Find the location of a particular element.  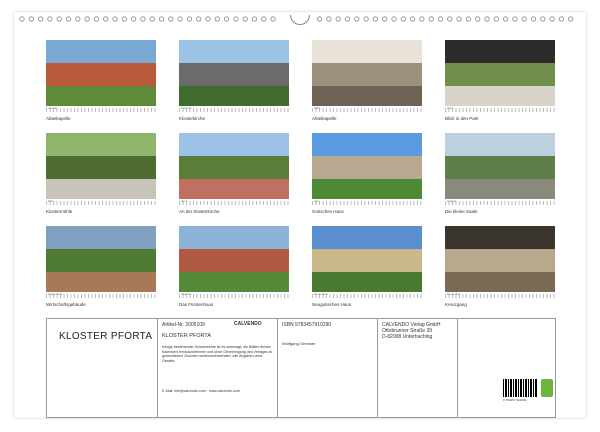

month-label: Oktober is located at coordinates (186, 294).